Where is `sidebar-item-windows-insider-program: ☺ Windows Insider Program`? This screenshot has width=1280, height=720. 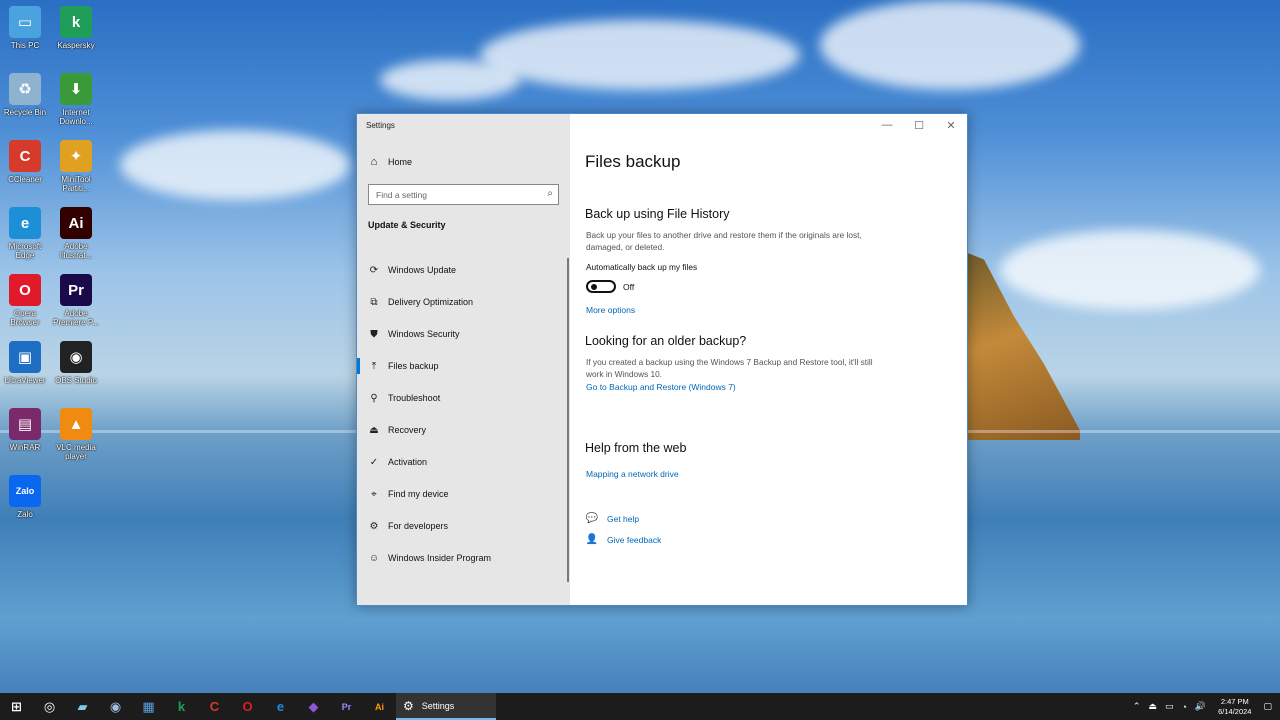
sidebar-item-windows-insider-program: ☺ Windows Insider Program is located at coordinates (463, 558).